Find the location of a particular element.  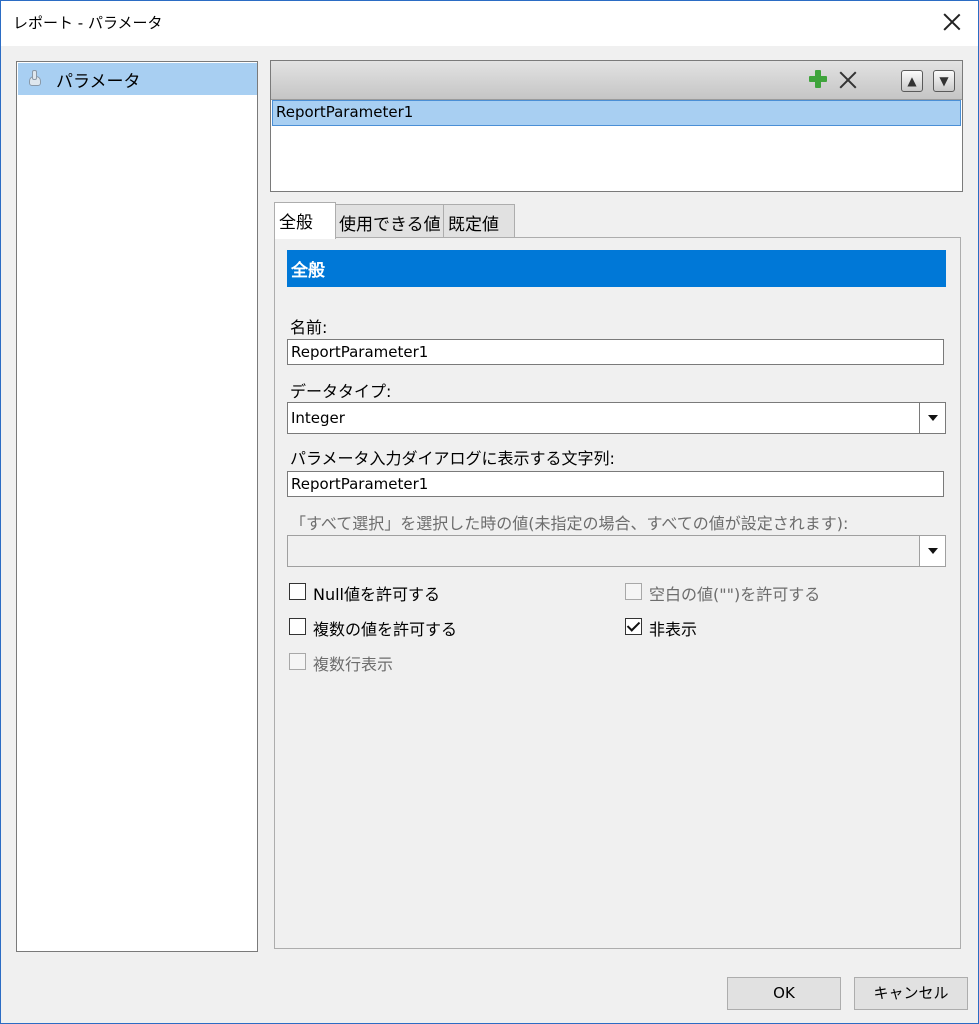

tab-general: 全般 is located at coordinates (305, 220).